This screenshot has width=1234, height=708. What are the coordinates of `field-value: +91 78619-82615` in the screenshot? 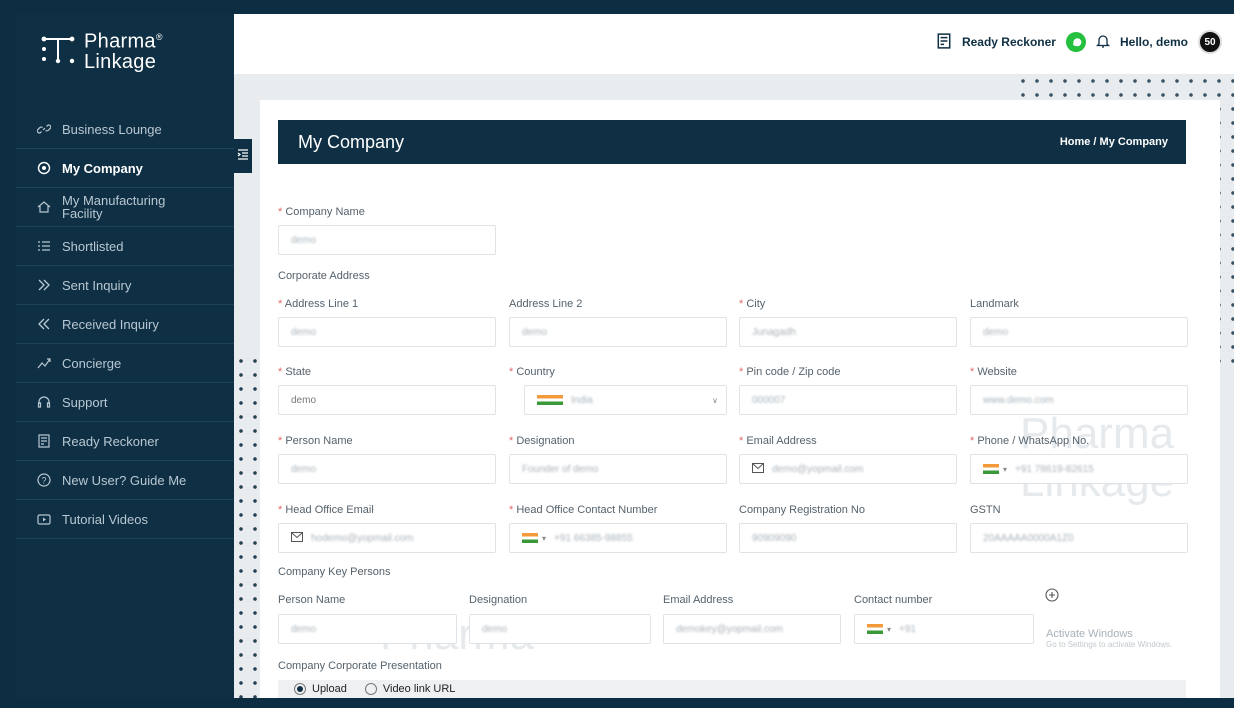 It's located at (1054, 469).